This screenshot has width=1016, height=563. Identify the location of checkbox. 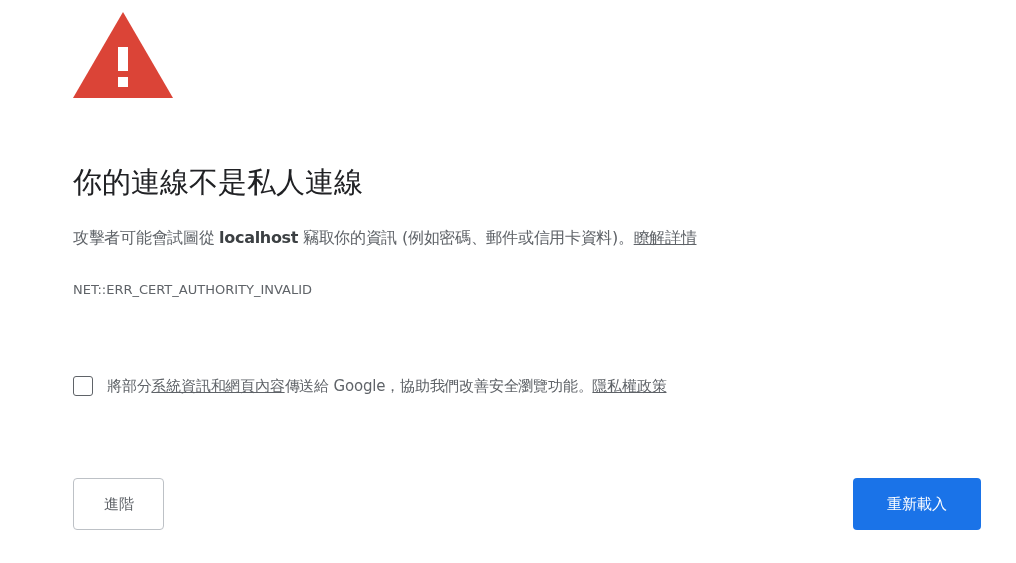
(83, 386).